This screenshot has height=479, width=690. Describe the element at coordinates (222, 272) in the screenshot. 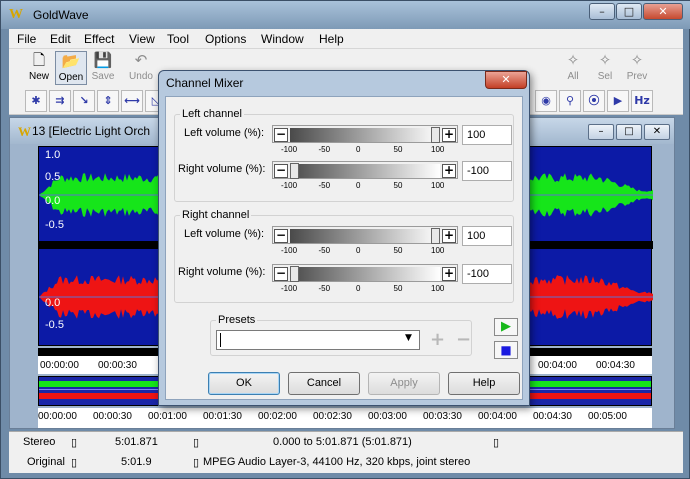

I see `rc-right-volume-label: Right volume (%):` at that location.